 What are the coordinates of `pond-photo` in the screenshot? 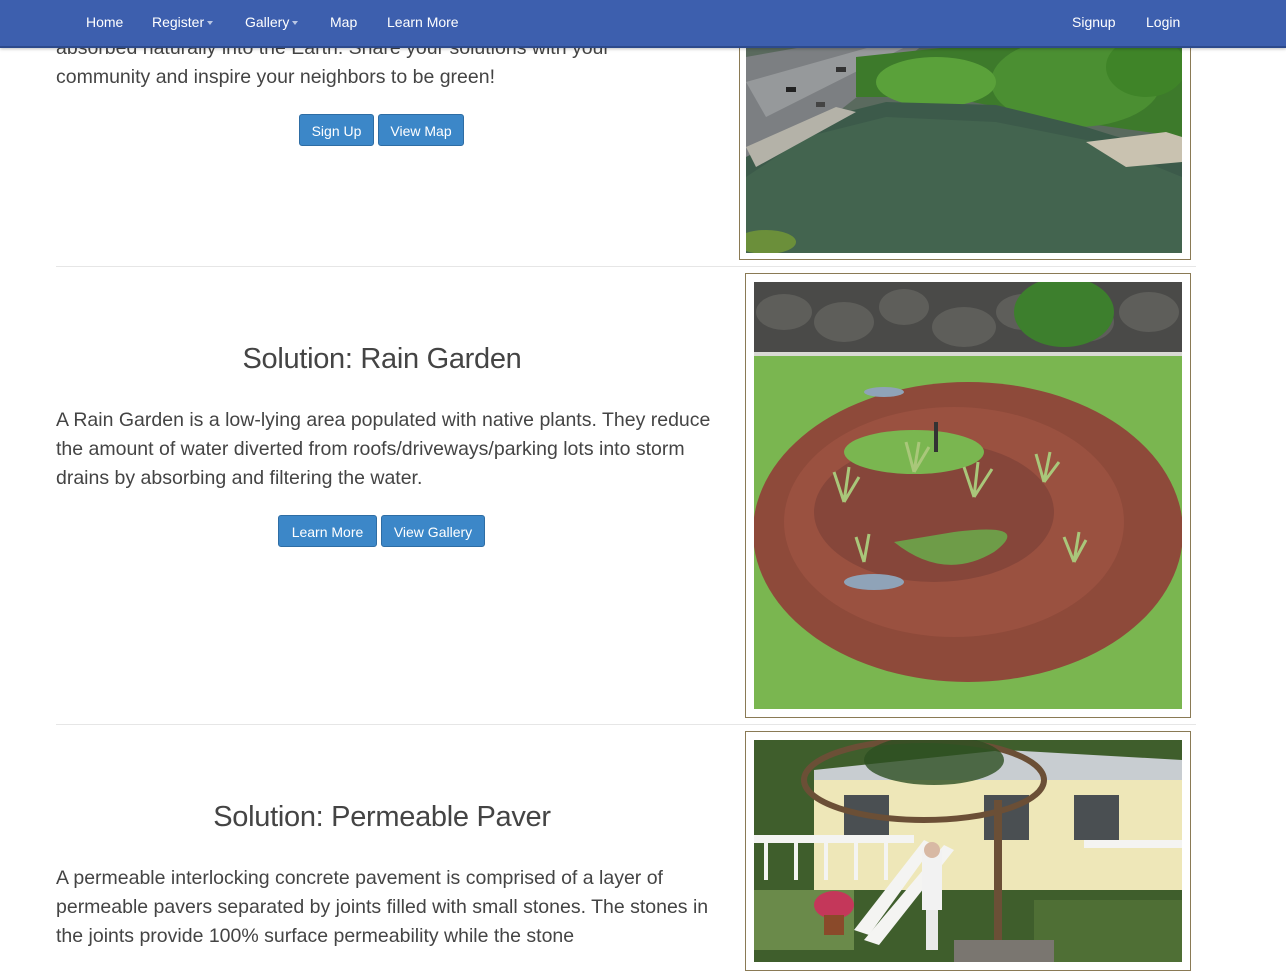 It's located at (965, 140).